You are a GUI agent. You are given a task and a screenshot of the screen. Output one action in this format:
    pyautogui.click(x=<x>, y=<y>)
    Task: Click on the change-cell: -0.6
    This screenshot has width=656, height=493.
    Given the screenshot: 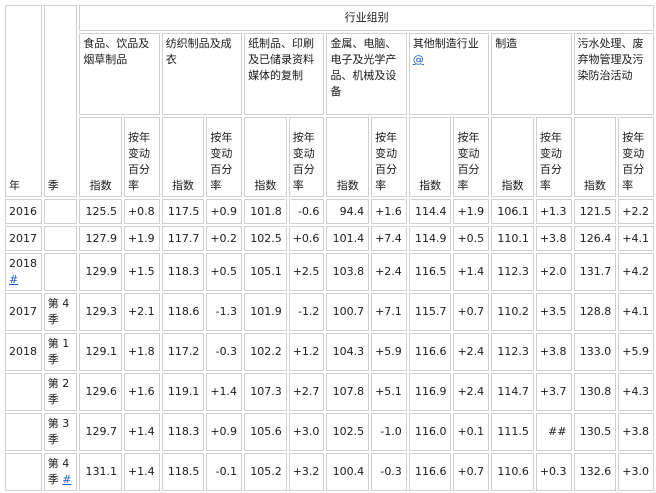 What is the action you would take?
    pyautogui.click(x=306, y=211)
    